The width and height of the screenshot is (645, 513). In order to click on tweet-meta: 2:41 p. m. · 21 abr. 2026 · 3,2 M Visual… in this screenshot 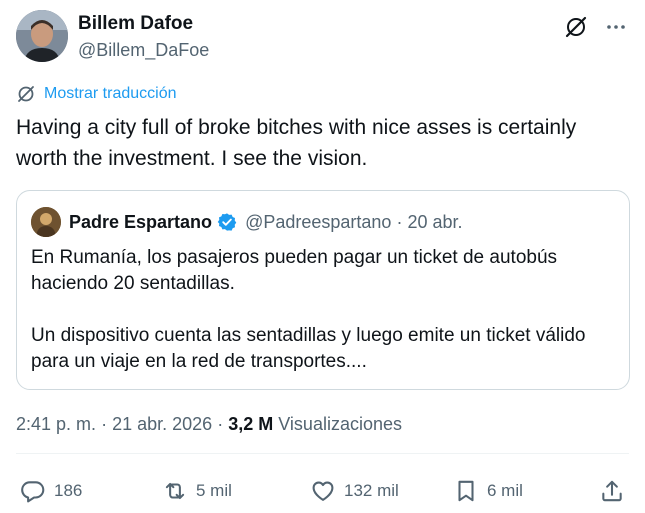, I will do `click(209, 424)`.